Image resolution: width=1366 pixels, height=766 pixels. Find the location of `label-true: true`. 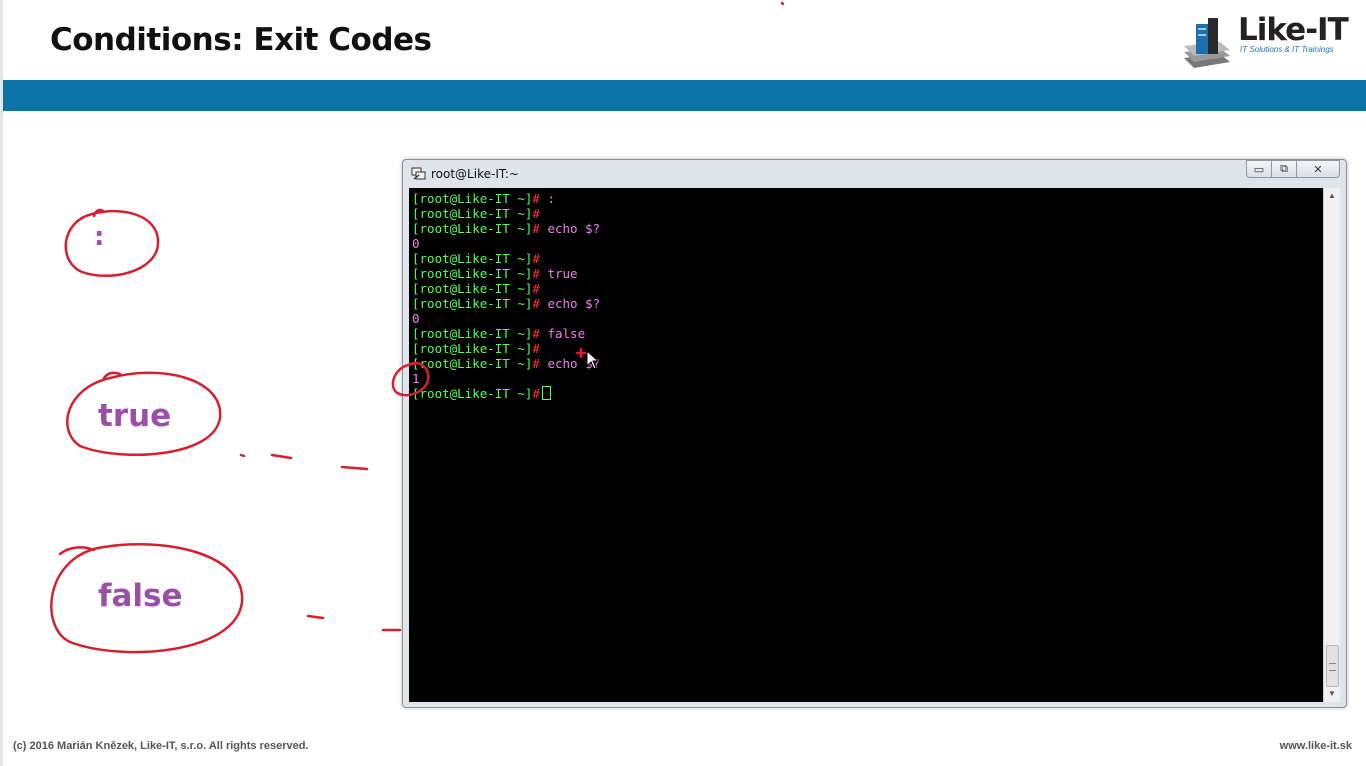

label-true: true is located at coordinates (135, 416).